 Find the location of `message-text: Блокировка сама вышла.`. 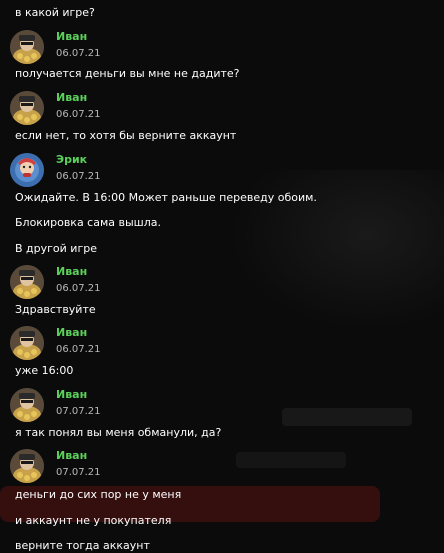

message-text: Блокировка сама вышла. is located at coordinates (88, 222).